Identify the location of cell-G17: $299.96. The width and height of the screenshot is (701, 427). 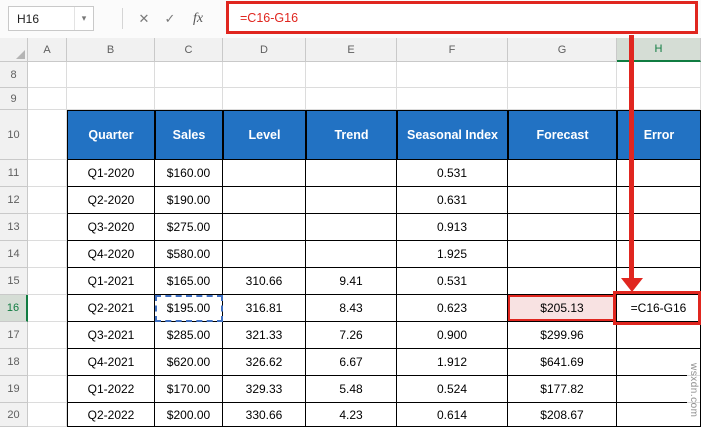
(562, 335).